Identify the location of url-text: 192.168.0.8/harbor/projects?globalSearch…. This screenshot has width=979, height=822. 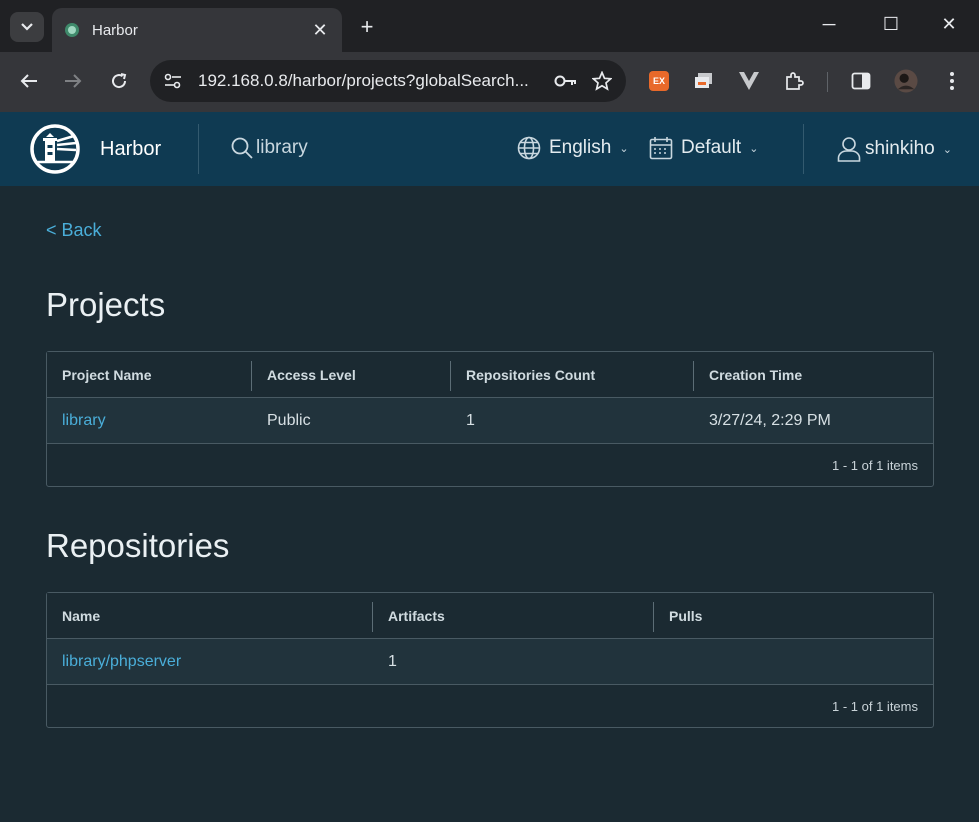
(369, 81).